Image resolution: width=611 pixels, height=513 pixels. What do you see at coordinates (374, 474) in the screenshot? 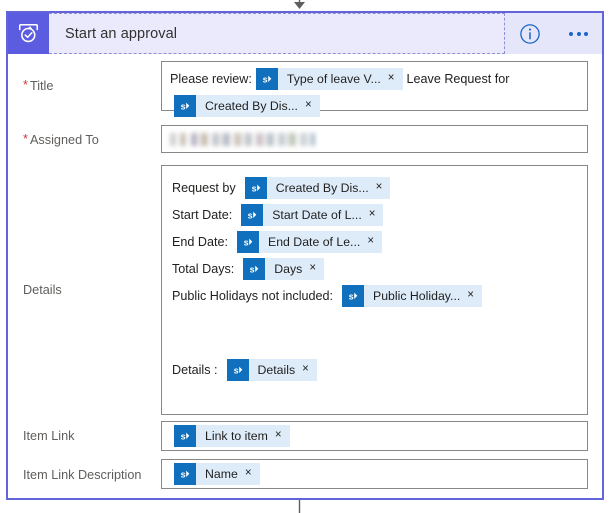
I see `item-link-description-input: s Name ×` at bounding box center [374, 474].